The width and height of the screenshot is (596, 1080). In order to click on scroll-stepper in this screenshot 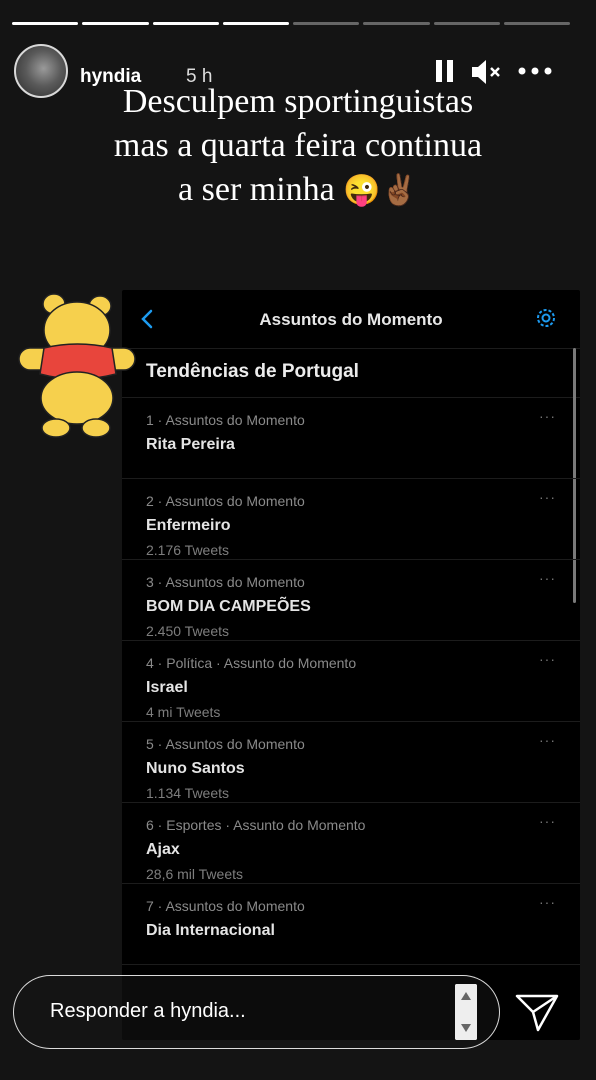, I will do `click(466, 1012)`.